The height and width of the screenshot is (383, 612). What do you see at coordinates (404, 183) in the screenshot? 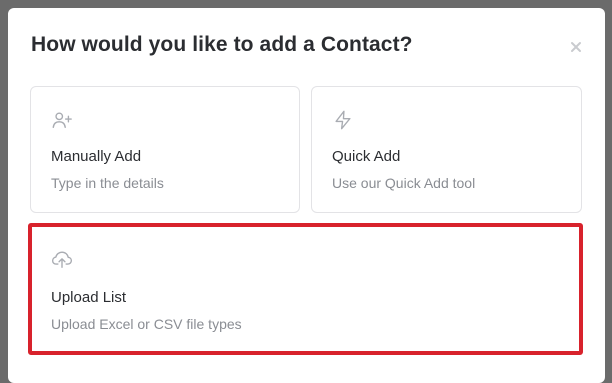
I see `quick-add-description: Use our Quick Add tool` at bounding box center [404, 183].